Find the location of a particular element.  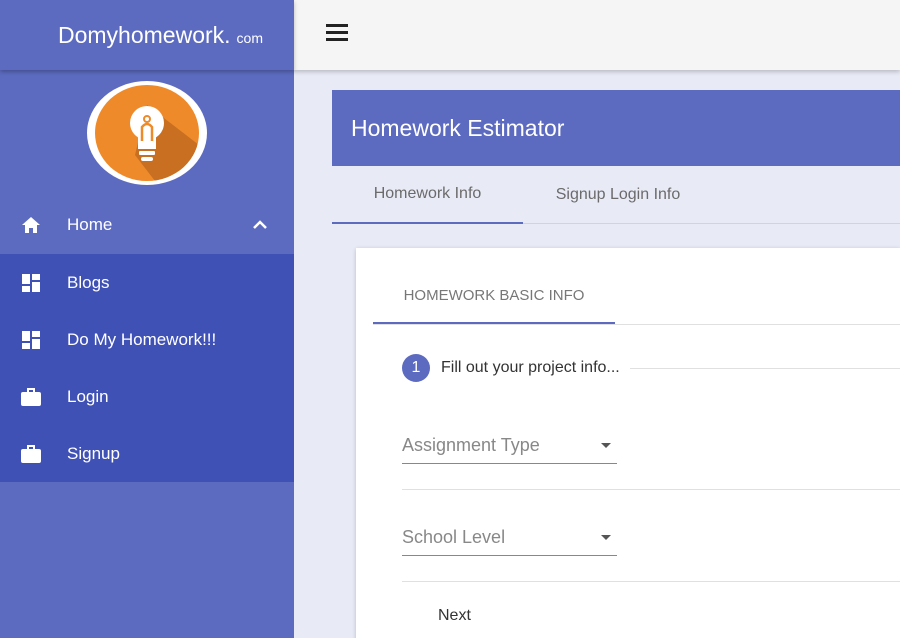

next-button: Next is located at coordinates (454, 616).